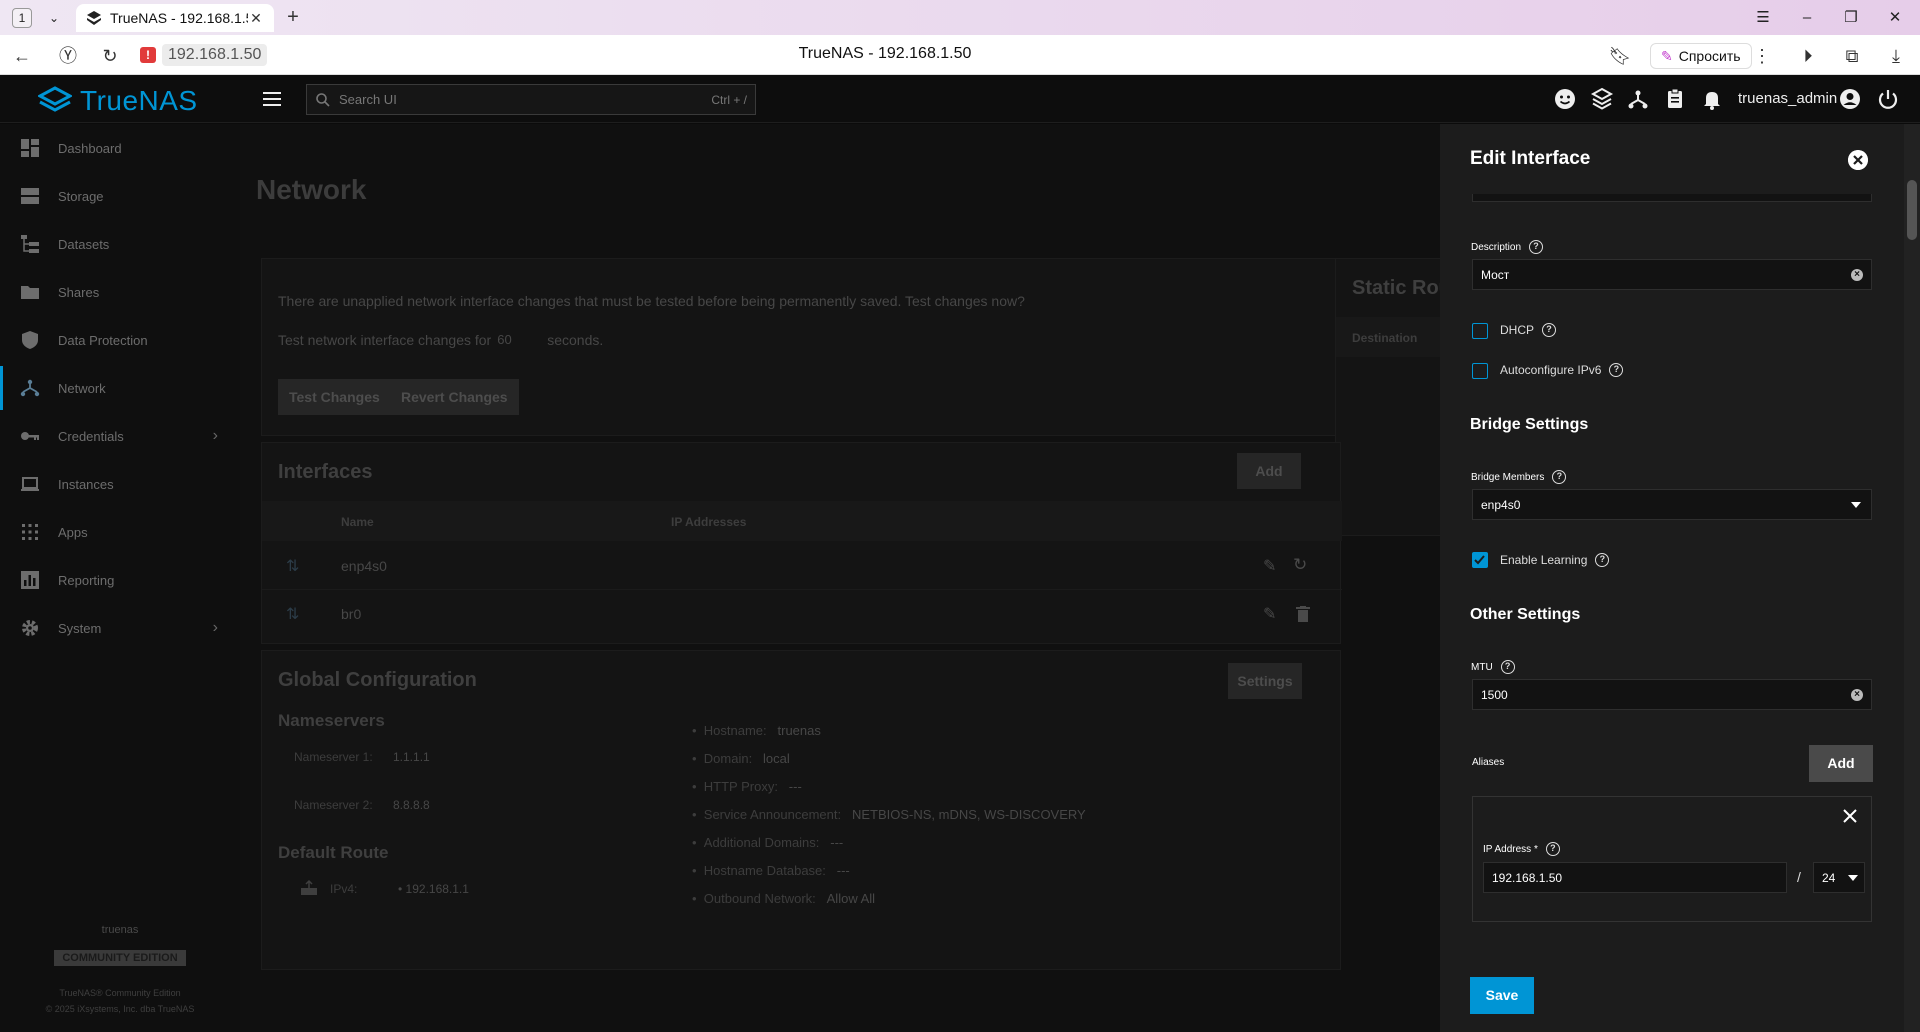 The height and width of the screenshot is (1032, 1920). I want to click on netmask-select: 24, so click(1839, 877).